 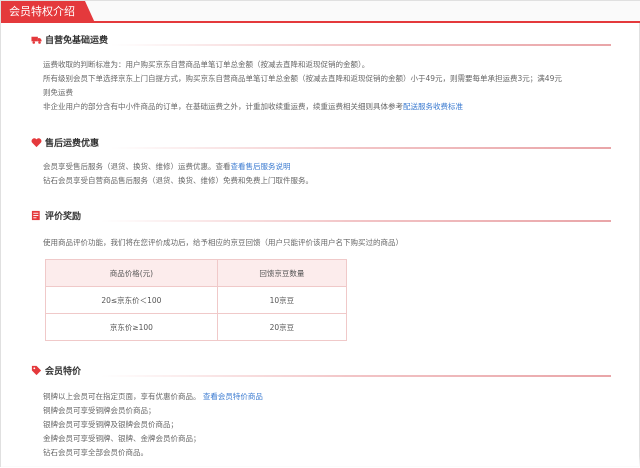 I want to click on price-line-4: 金牌会员可享受铜牌、银牌、金牌会员价商品；, so click(x=122, y=438).